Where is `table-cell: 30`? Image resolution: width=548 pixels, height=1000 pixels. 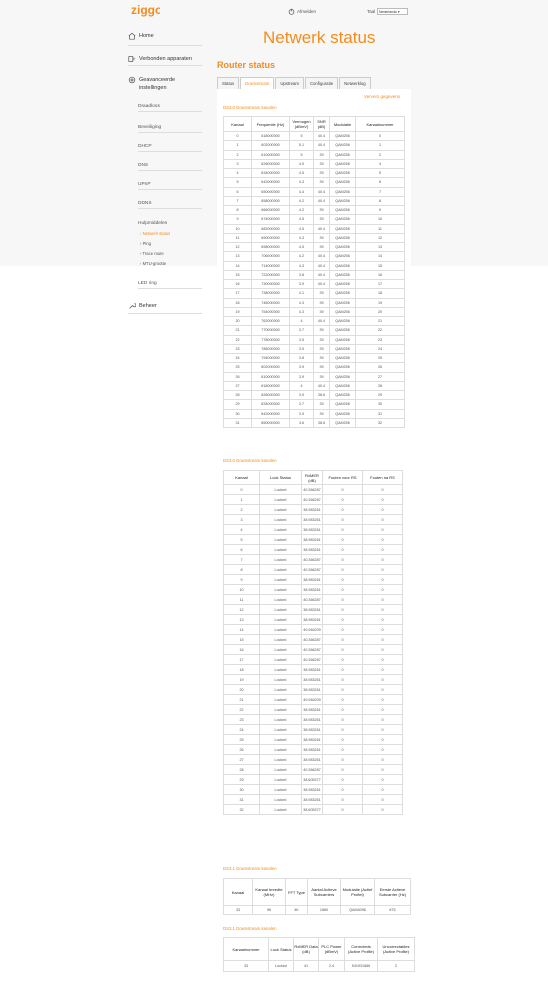
table-cell: 30 is located at coordinates (237, 413).